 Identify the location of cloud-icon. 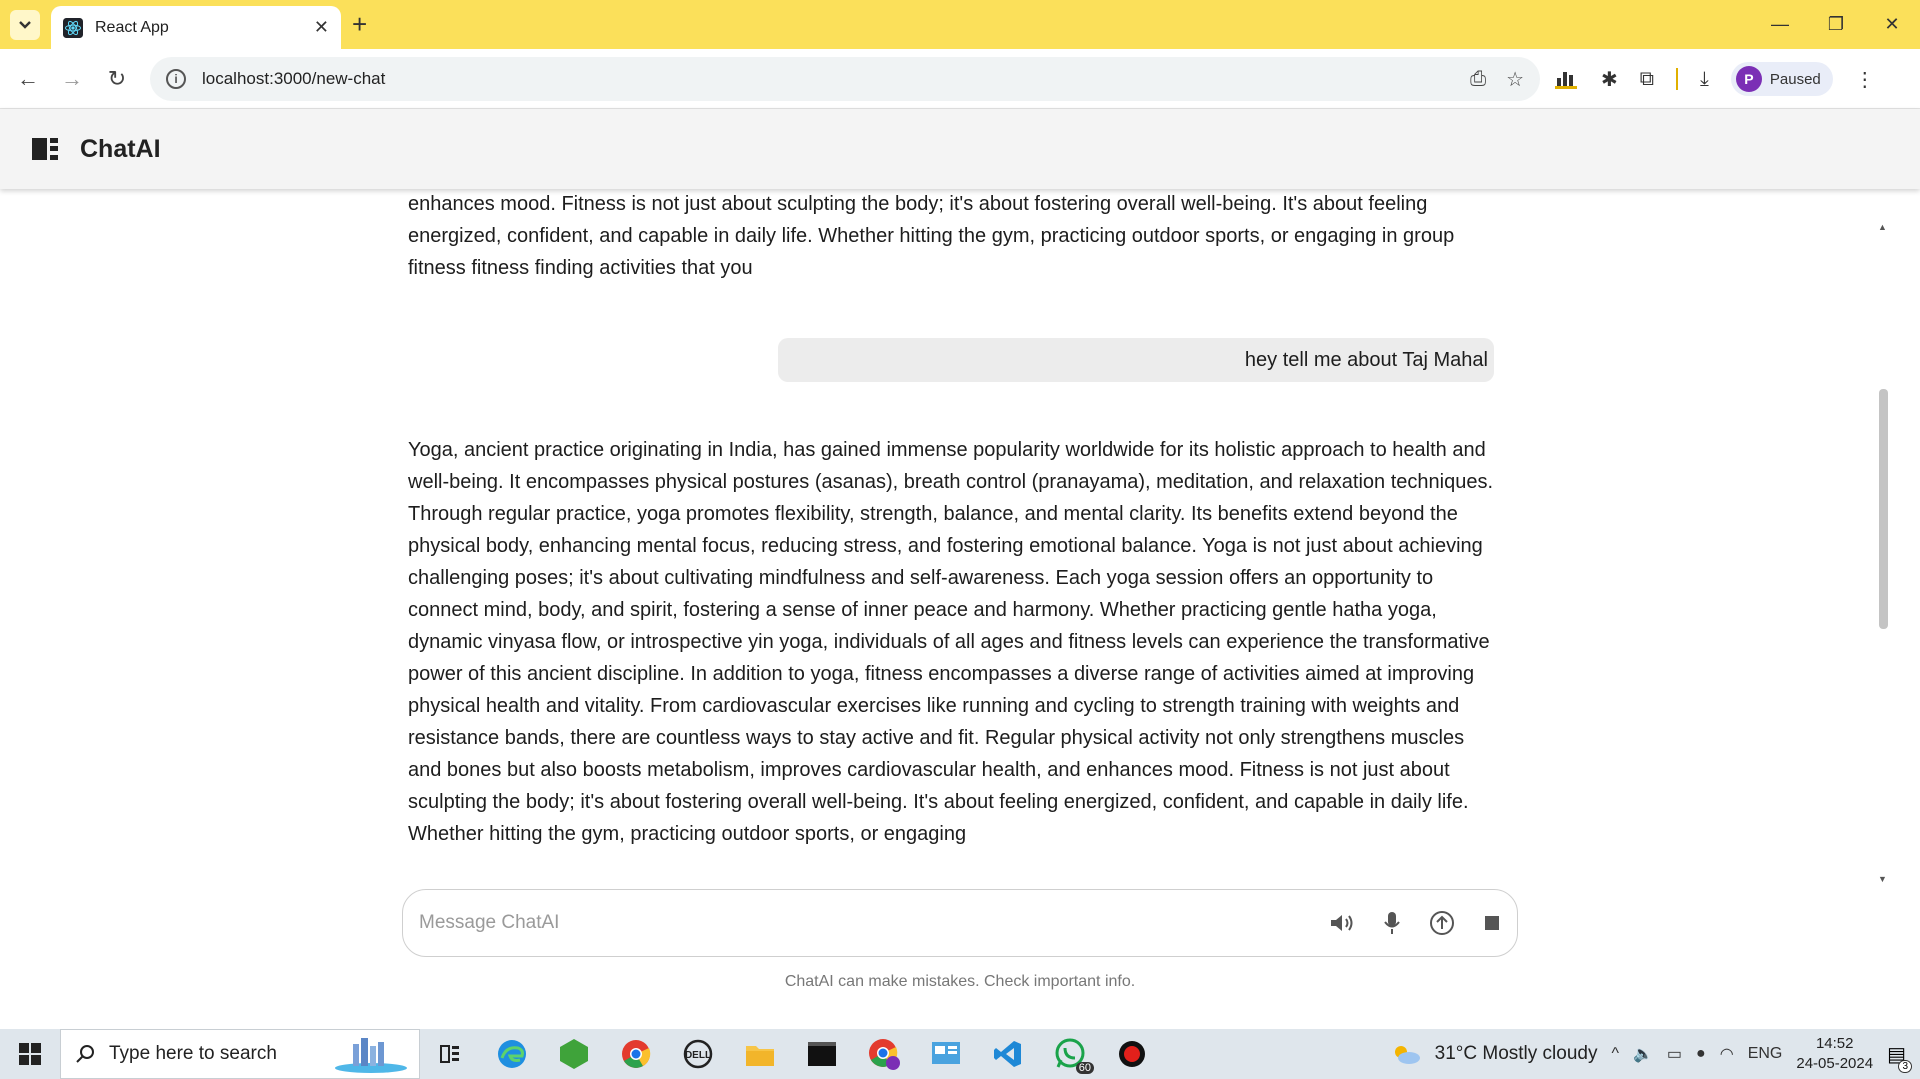
(1406, 1054).